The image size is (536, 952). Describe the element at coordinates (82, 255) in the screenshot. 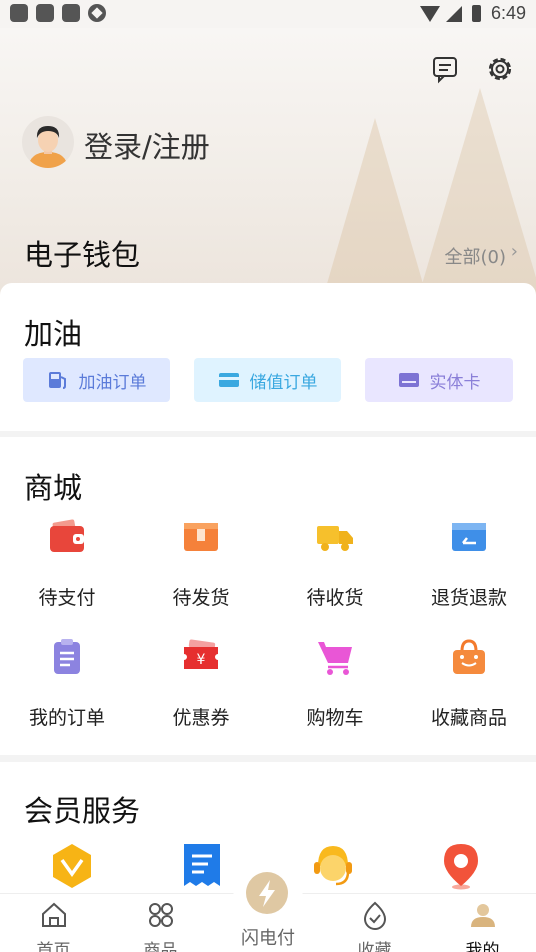

I see `wallet-title: 电子钱包` at that location.